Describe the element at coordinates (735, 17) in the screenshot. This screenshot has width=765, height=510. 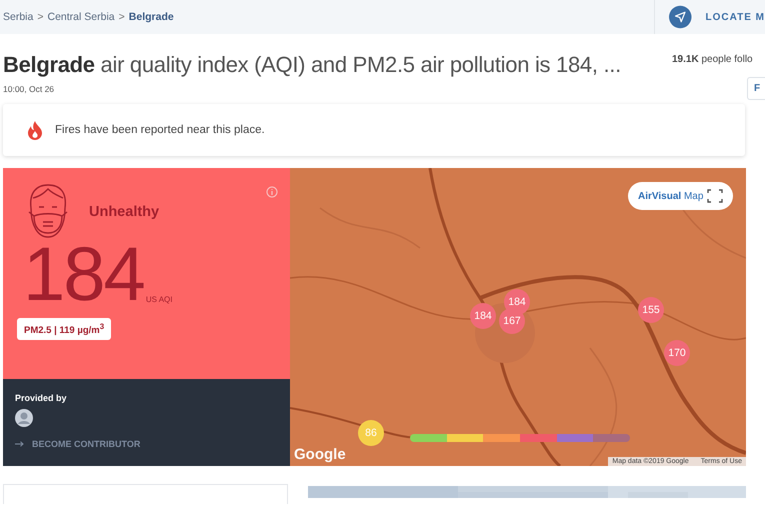
I see `locate-button: LOCATE M` at that location.